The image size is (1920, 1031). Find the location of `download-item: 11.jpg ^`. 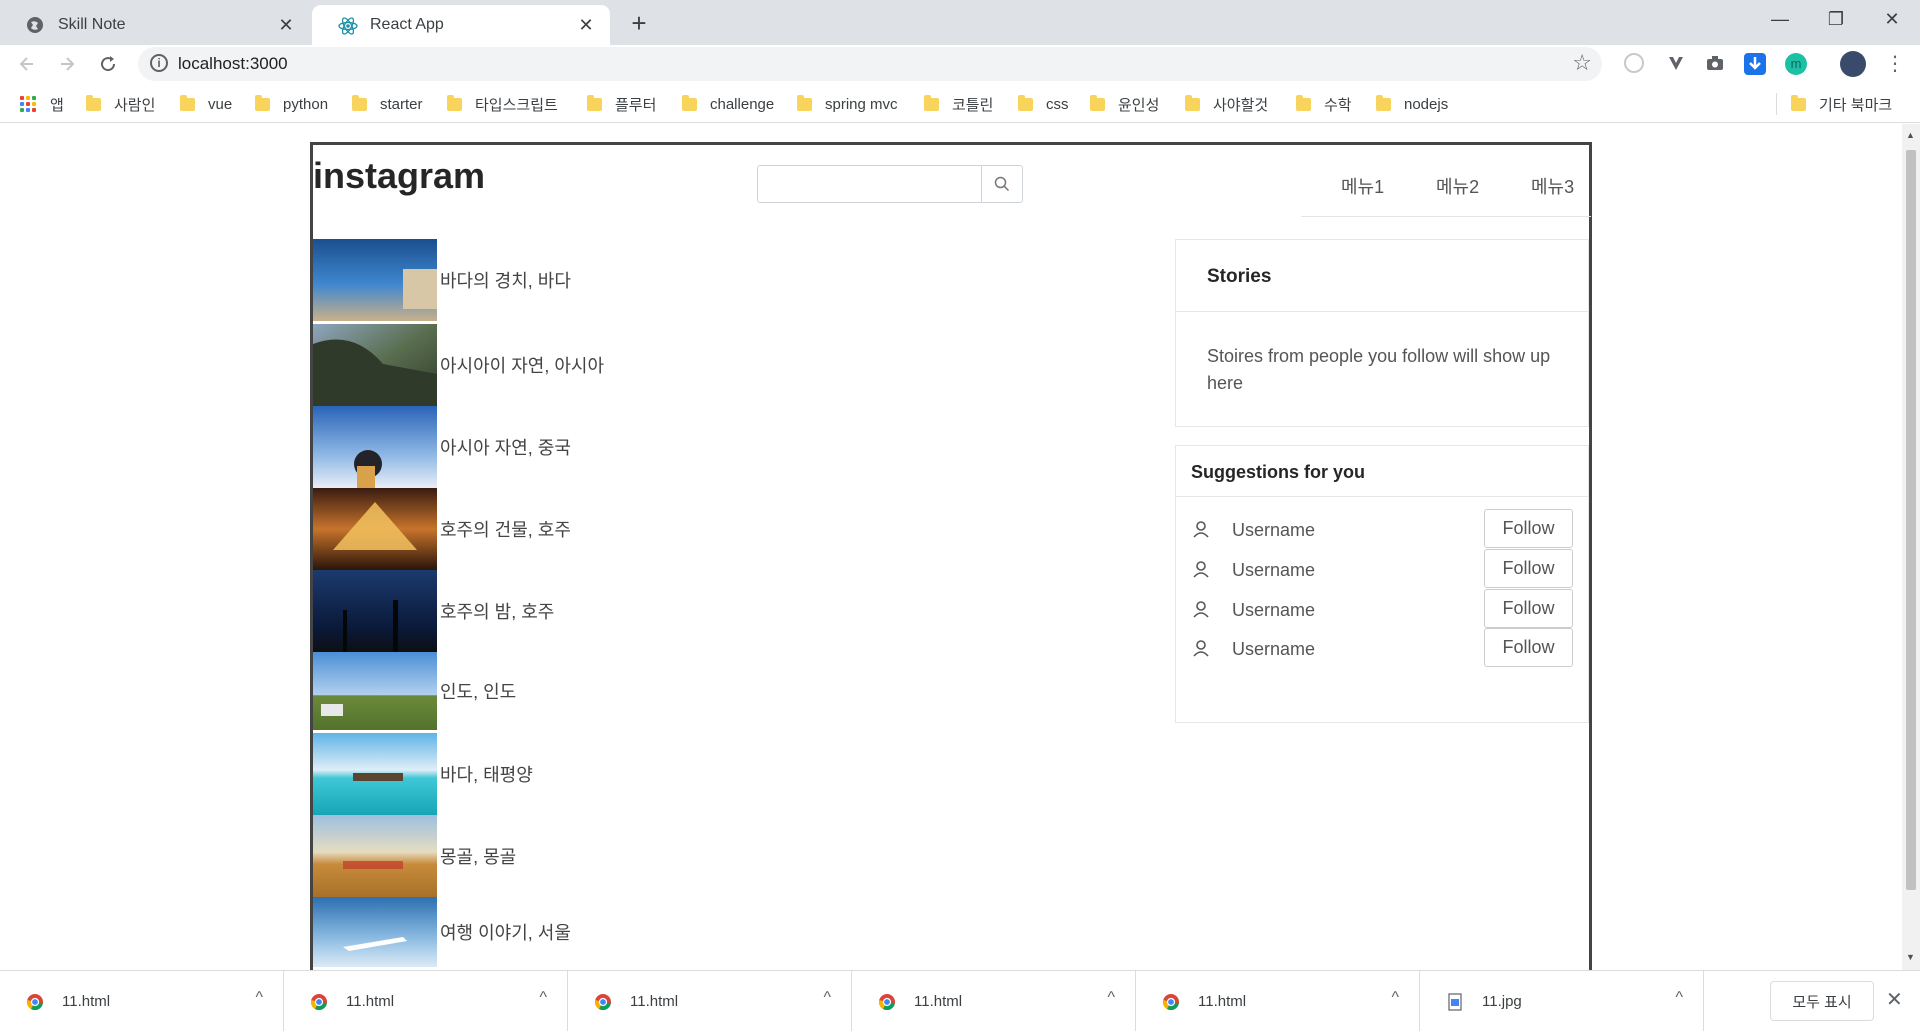

download-item: 11.jpg ^ is located at coordinates (1562, 1001).